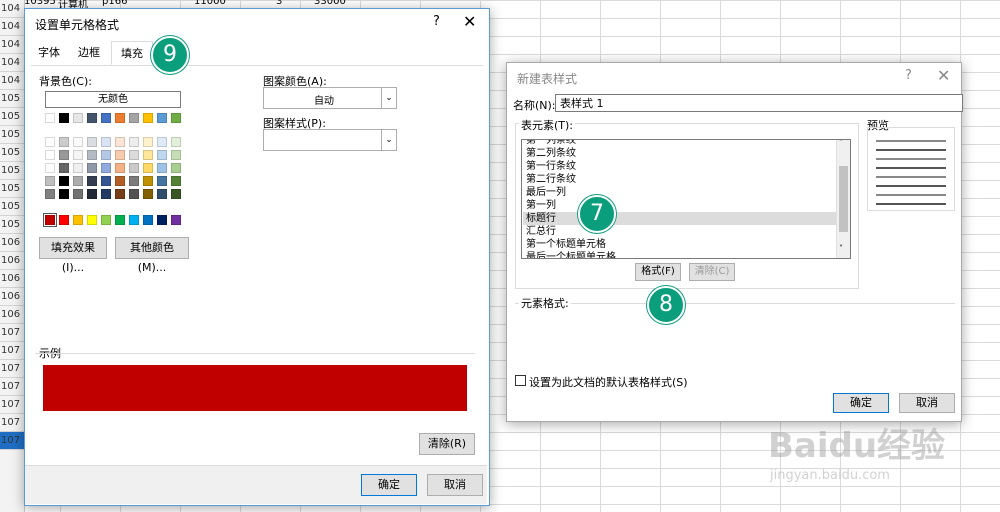 The width and height of the screenshot is (1000, 512). Describe the element at coordinates (330, 140) in the screenshot. I see `pattern-style-select: ⌄` at that location.